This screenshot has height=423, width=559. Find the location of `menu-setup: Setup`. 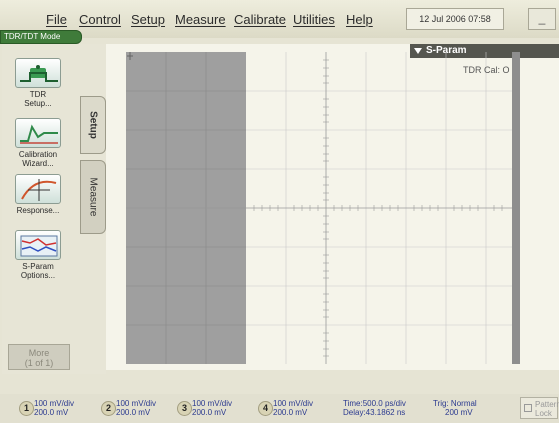

menu-setup: Setup is located at coordinates (148, 19).